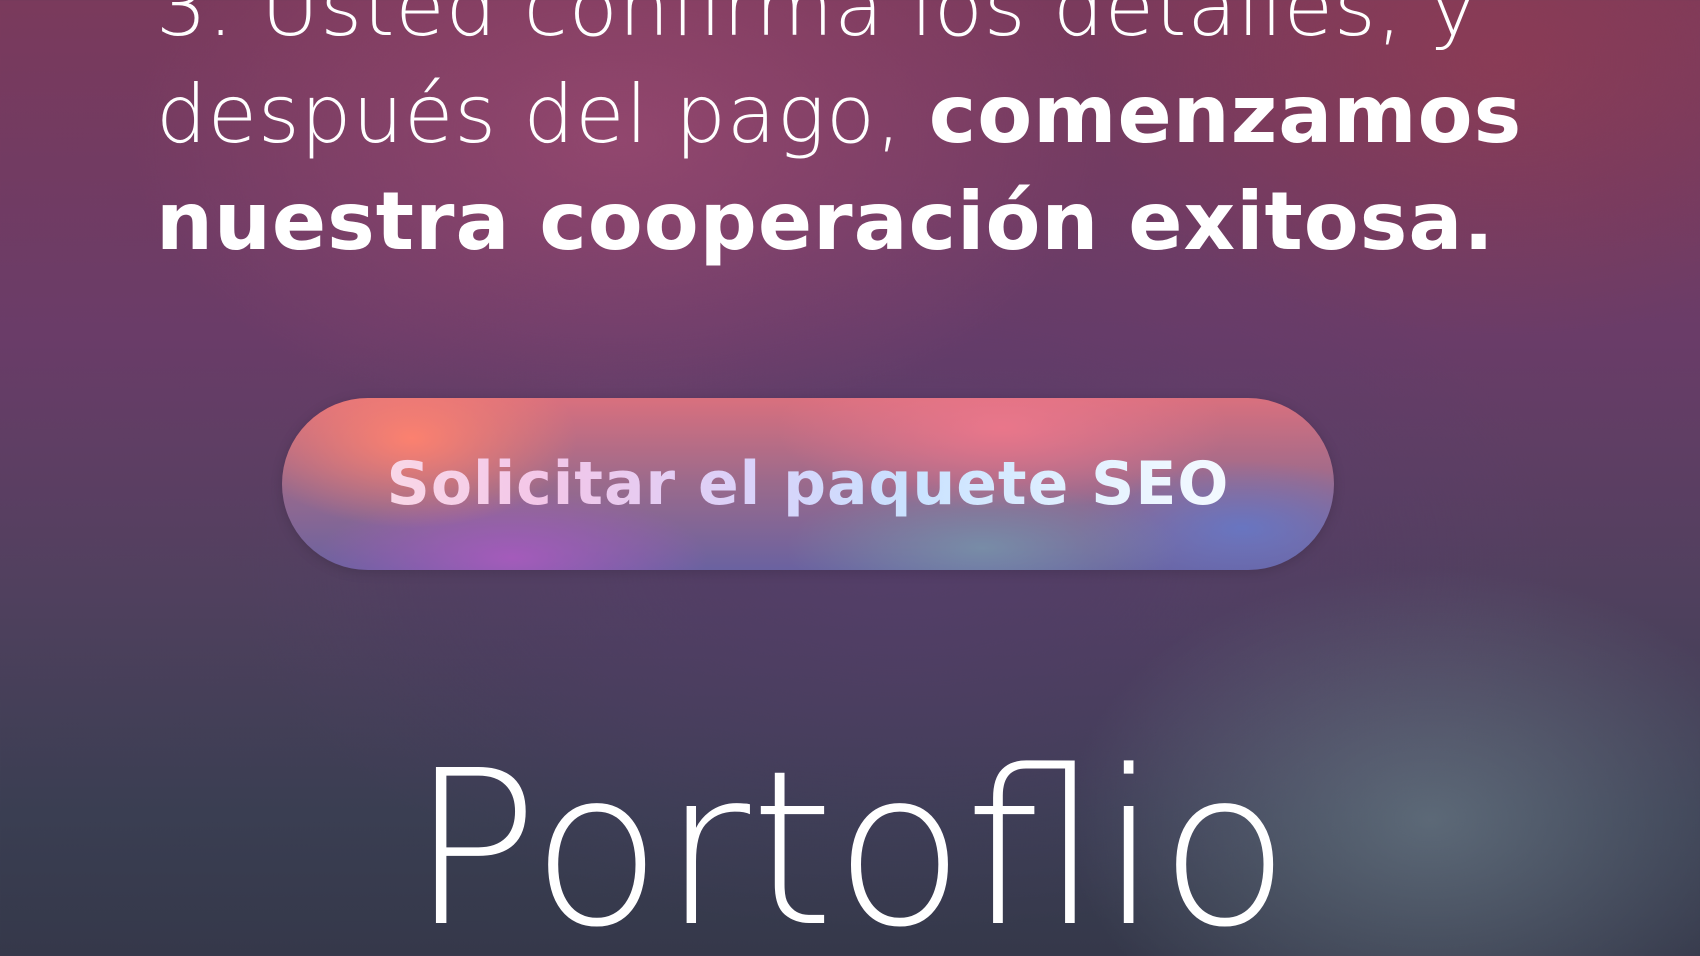 Image resolution: width=1700 pixels, height=956 pixels. Describe the element at coordinates (850, 840) in the screenshot. I see `portfolio-heading: Portoflio` at that location.